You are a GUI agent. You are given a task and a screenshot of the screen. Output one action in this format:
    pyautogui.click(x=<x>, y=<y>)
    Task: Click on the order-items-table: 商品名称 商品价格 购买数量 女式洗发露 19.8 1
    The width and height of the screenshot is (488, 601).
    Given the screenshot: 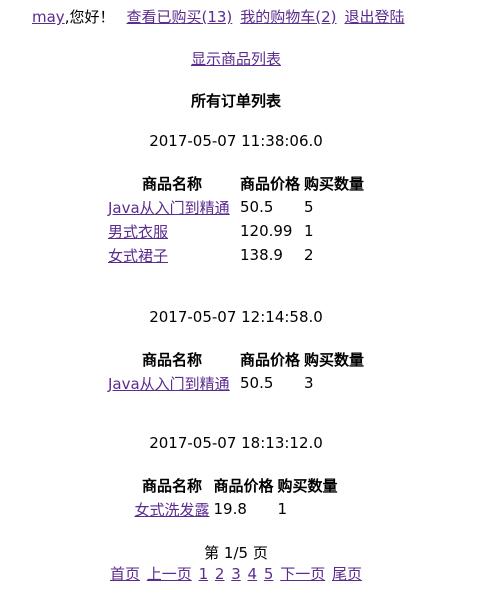 What is the action you would take?
    pyautogui.click(x=235, y=497)
    